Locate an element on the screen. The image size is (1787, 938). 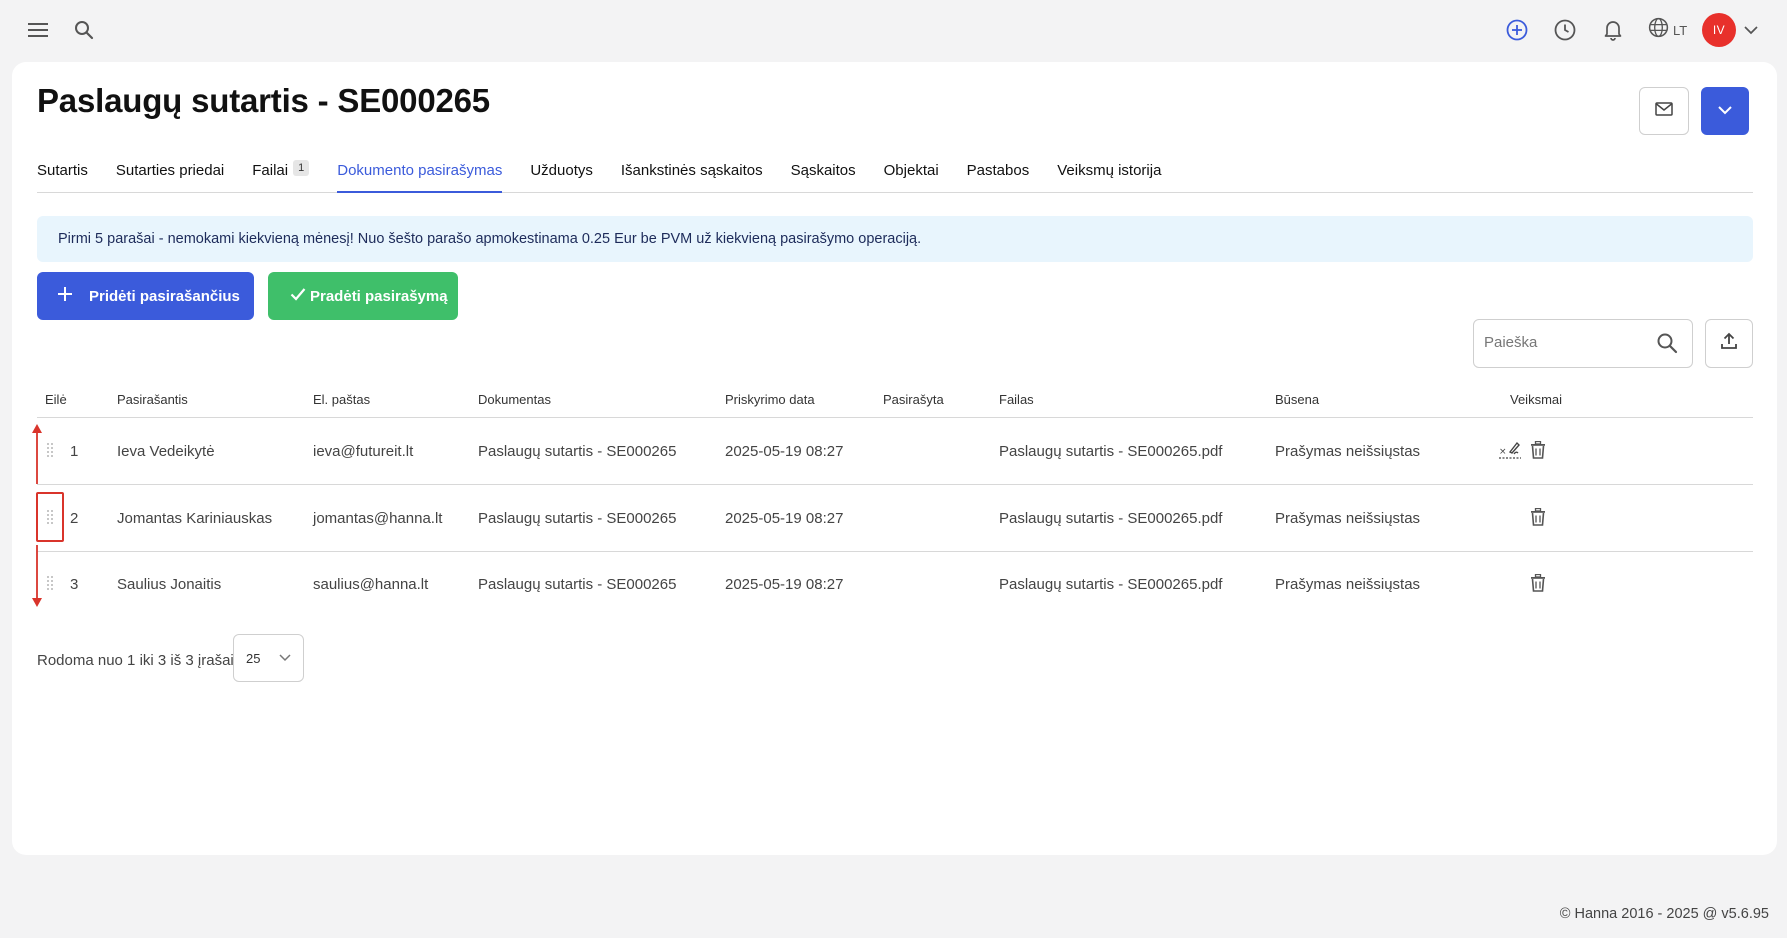
column-header-signer: Pasirašantis is located at coordinates (152, 399).